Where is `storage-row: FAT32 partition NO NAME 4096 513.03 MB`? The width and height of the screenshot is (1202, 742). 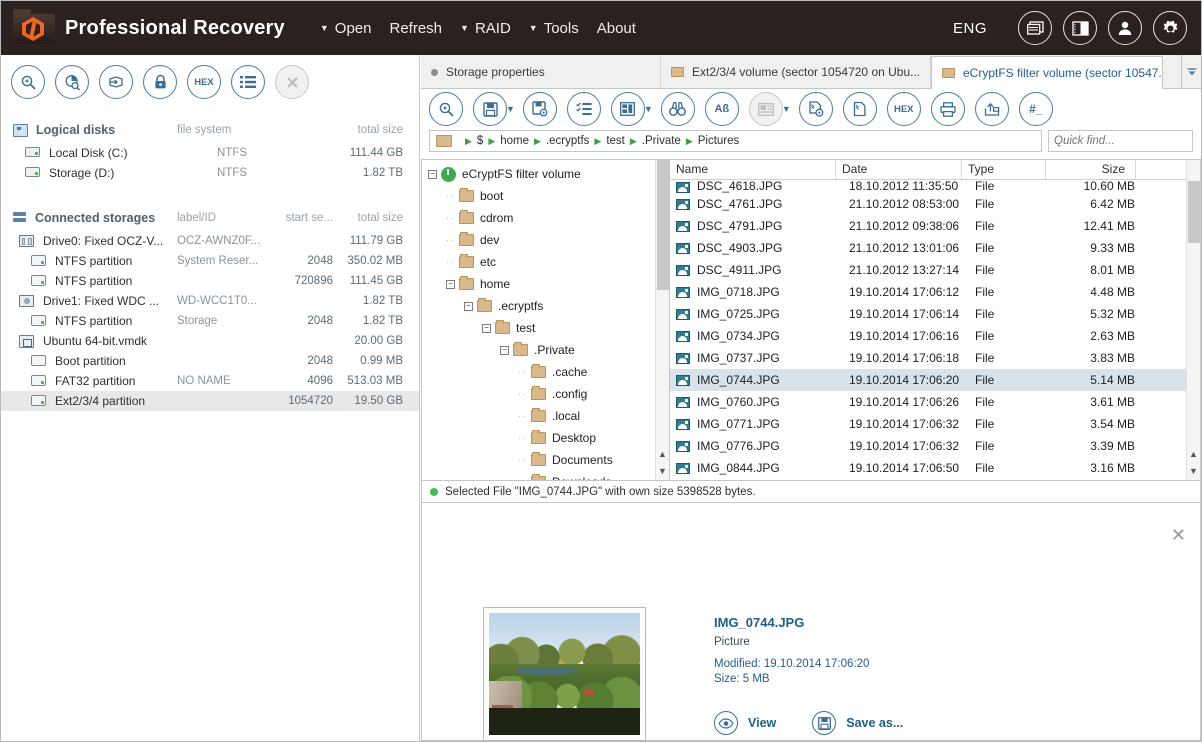
storage-row: FAT32 partition NO NAME 4096 513.03 MB is located at coordinates (210, 381).